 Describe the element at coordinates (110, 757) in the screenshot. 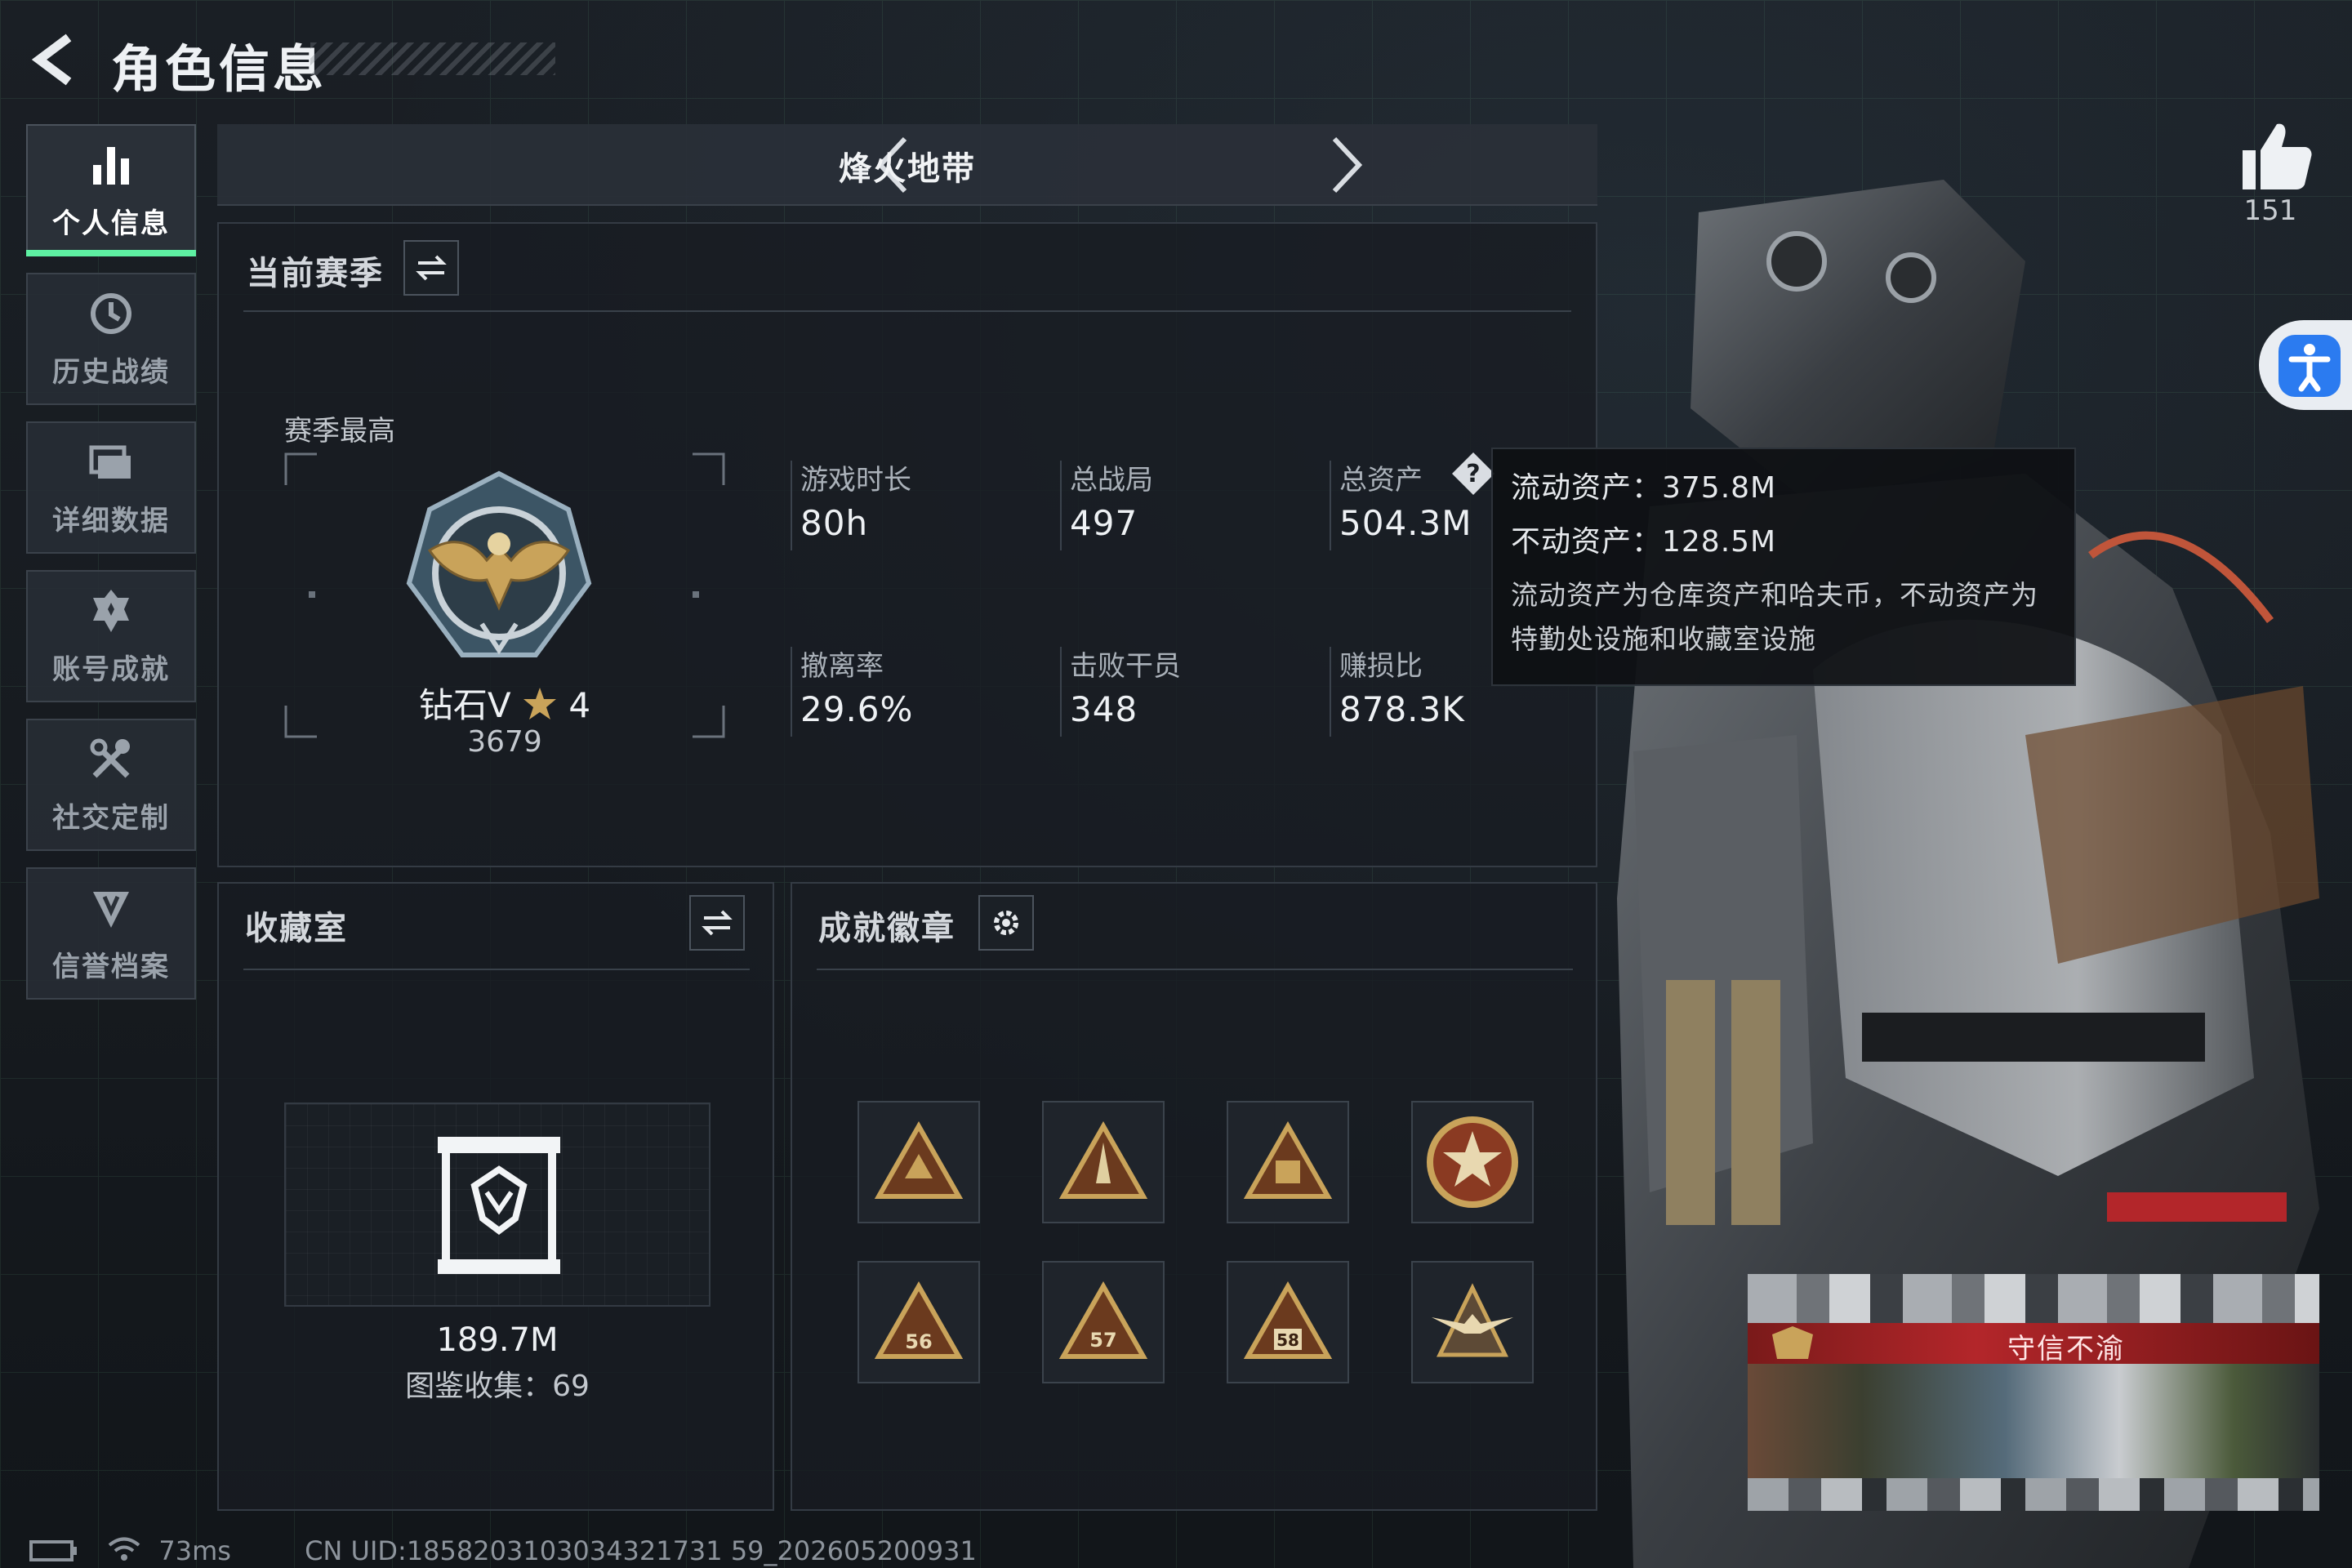

I see `tools-icon` at that location.